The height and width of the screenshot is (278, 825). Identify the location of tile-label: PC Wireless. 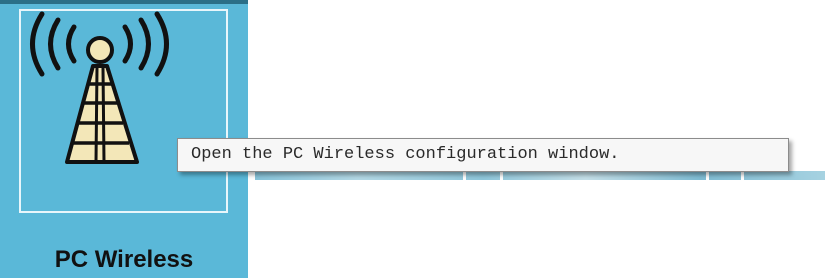
(124, 259).